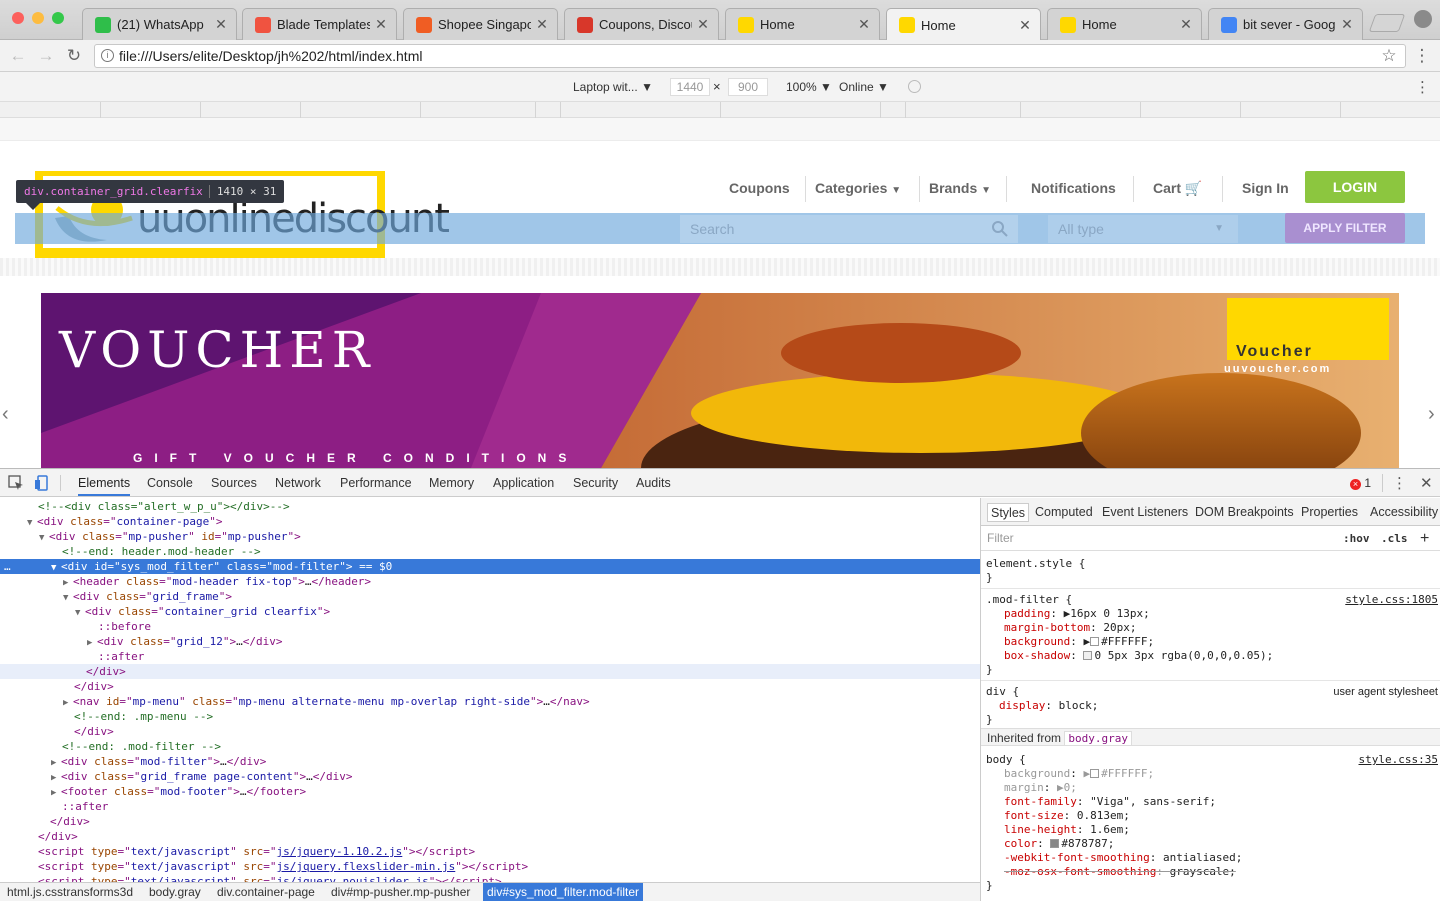 This screenshot has width=1440, height=901. I want to click on search-icon, so click(1000, 229).